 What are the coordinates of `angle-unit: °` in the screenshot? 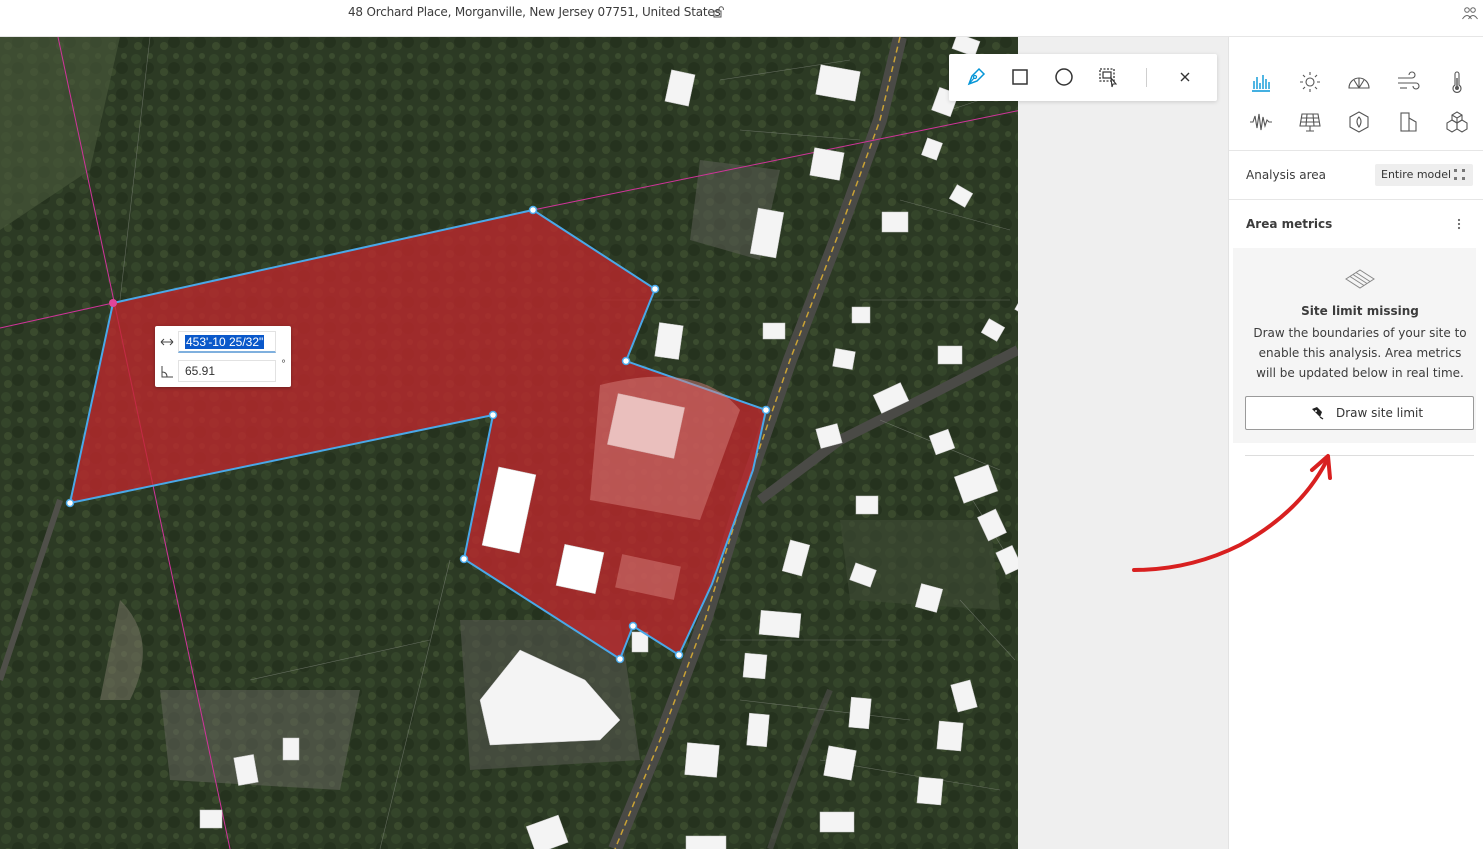 It's located at (283, 364).